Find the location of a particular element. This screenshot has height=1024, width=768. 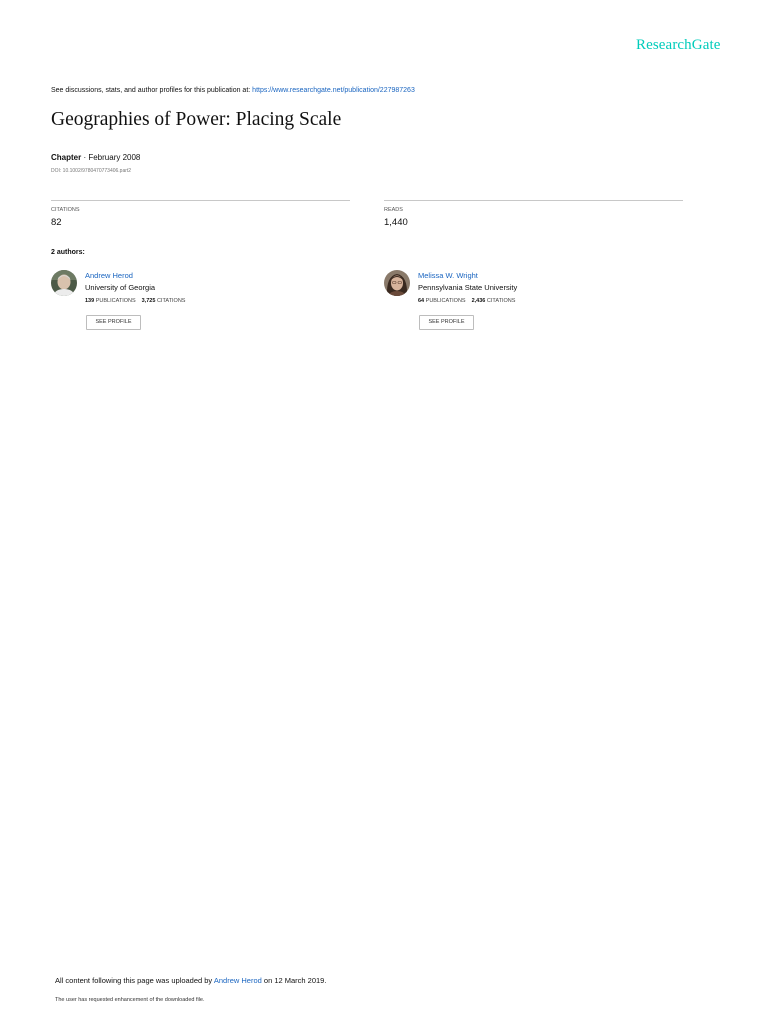

author-citations-count: 2,436 is located at coordinates (478, 301).